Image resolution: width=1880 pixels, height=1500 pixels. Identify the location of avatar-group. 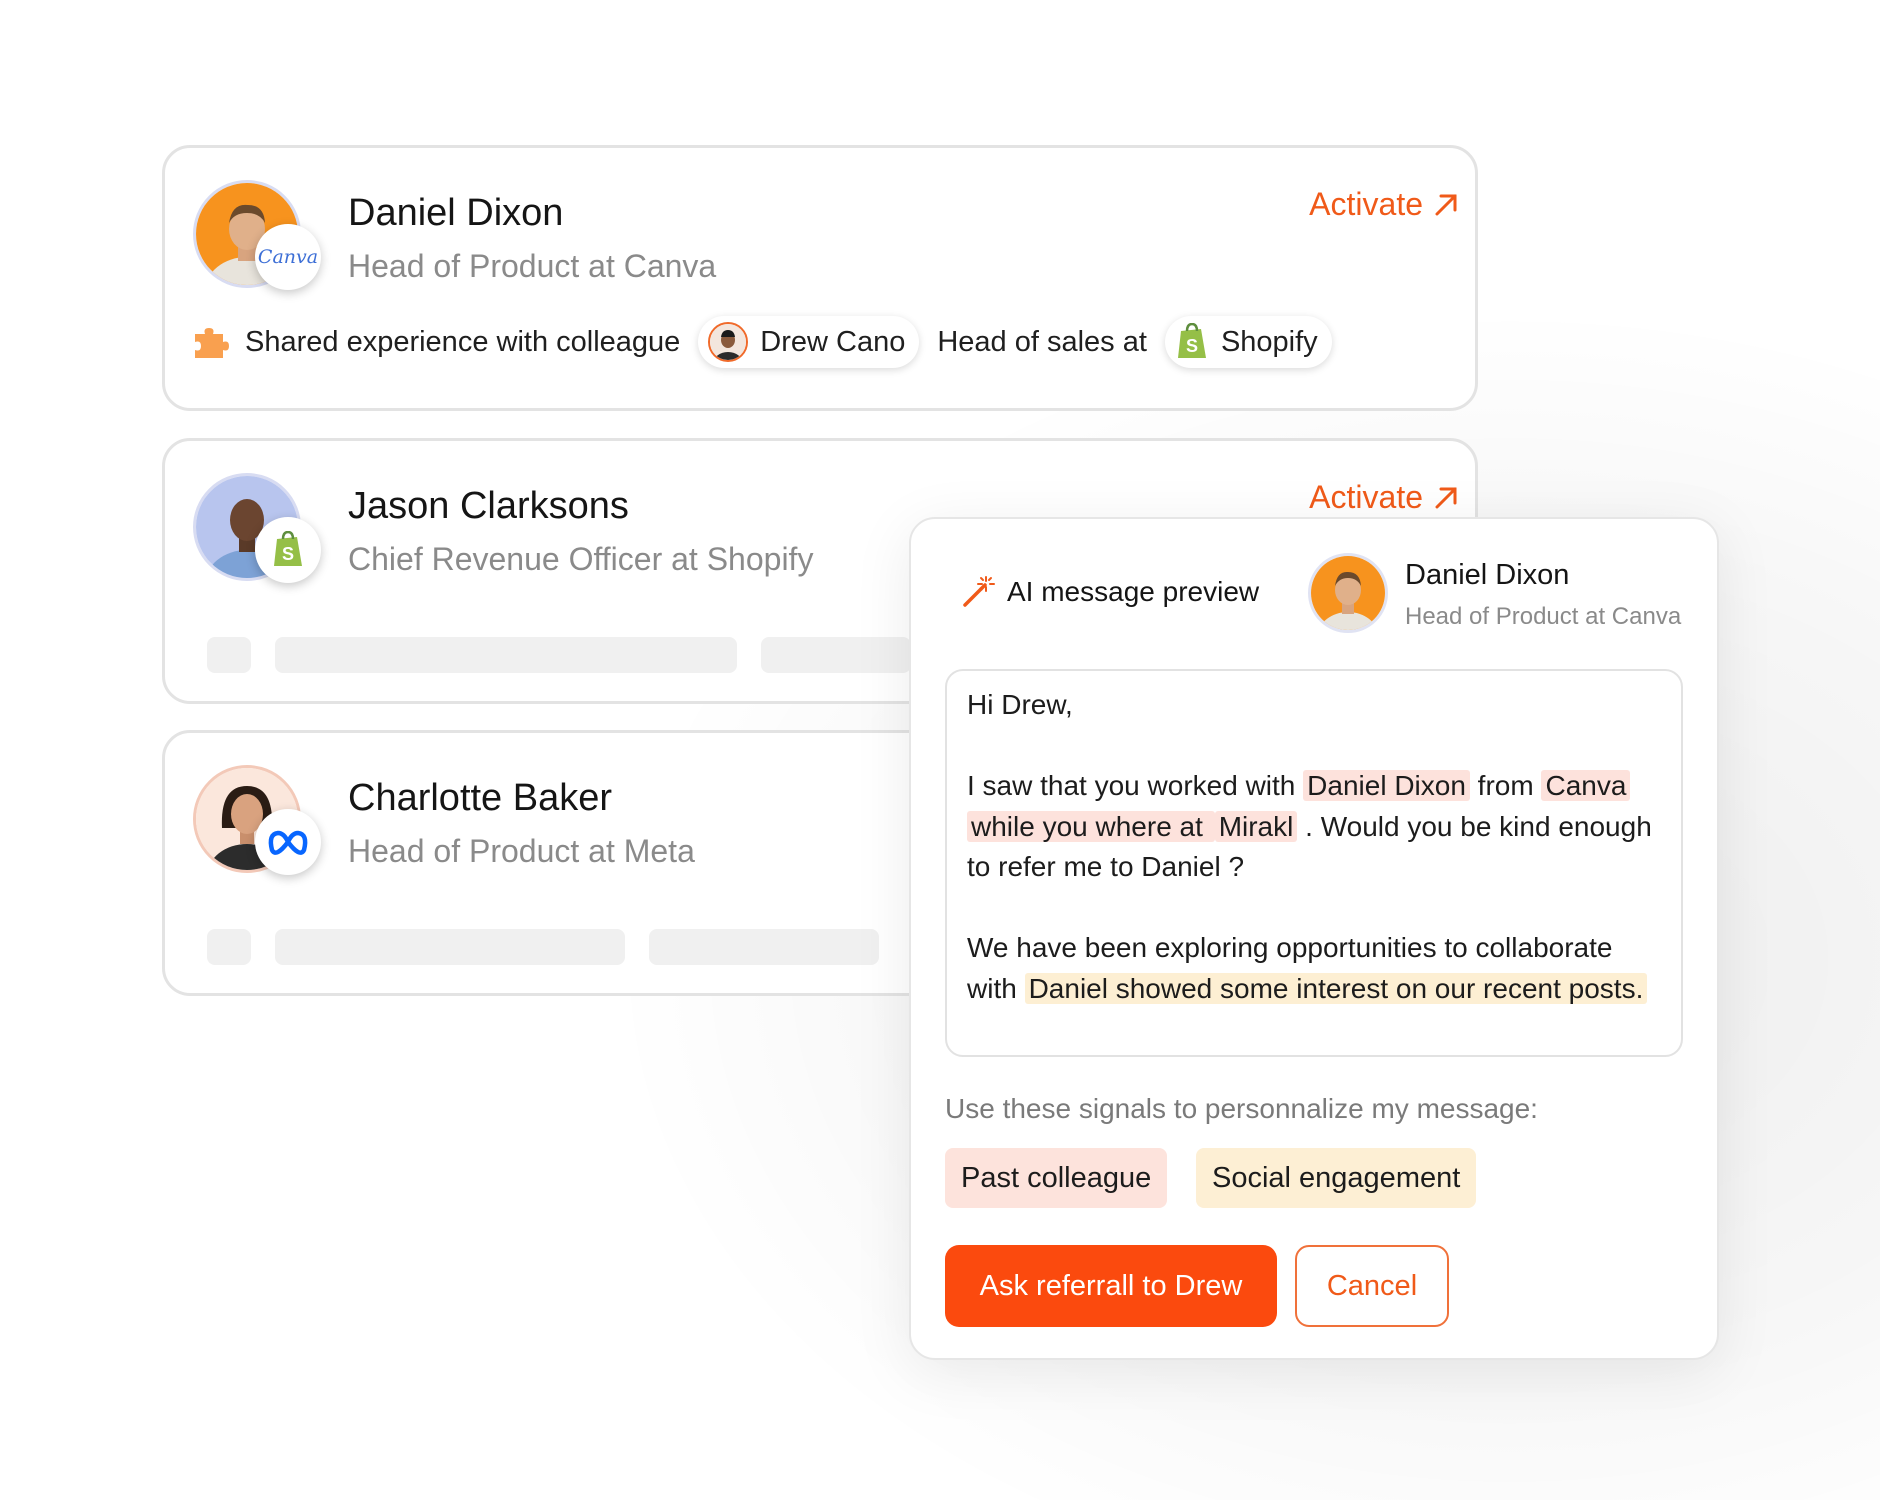
(257, 820).